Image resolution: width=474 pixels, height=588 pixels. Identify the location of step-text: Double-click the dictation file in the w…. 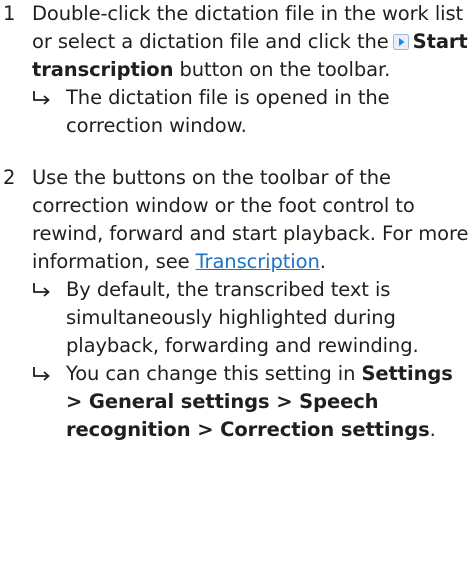
(251, 42).